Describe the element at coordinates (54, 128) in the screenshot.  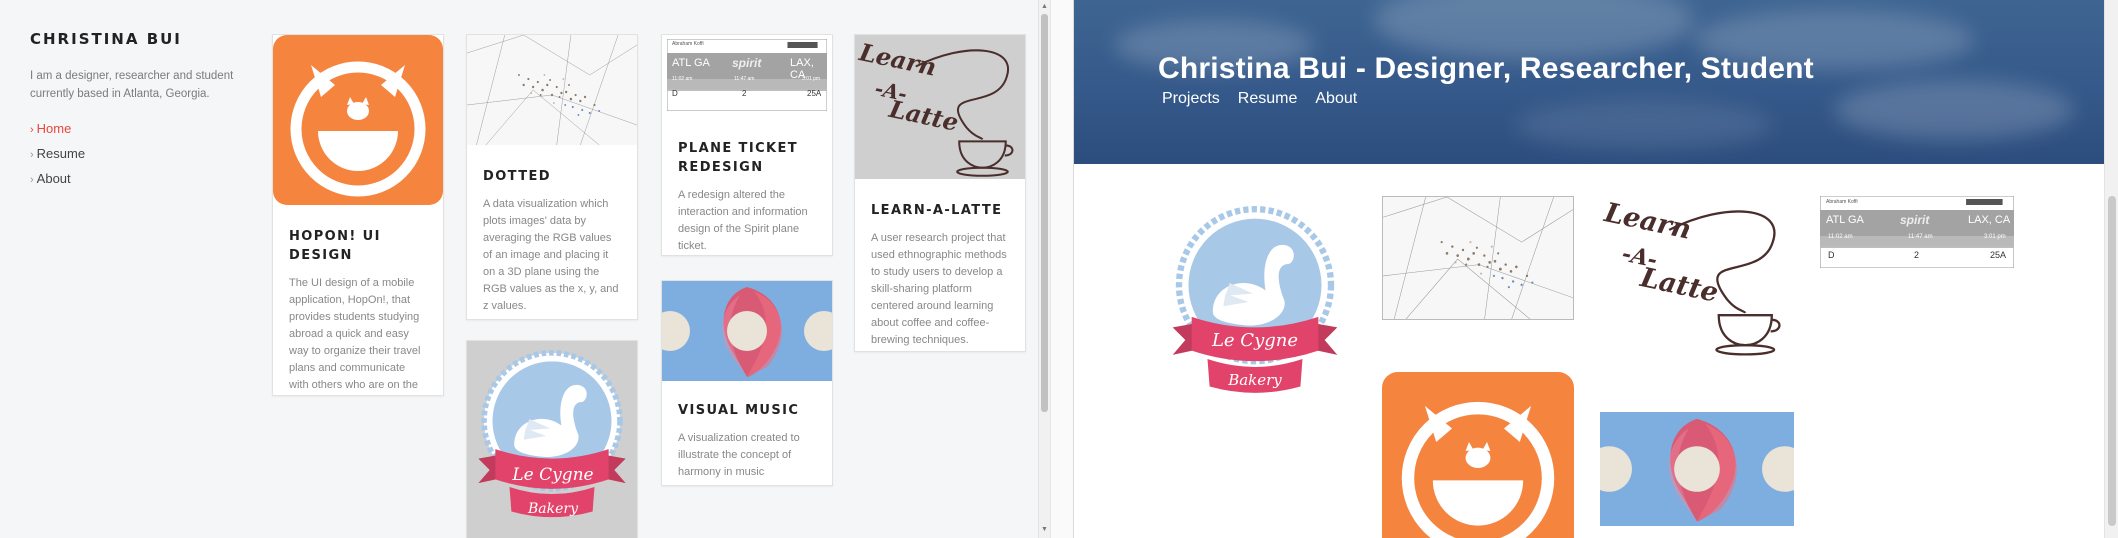
I see `nav-item-label: Home` at that location.